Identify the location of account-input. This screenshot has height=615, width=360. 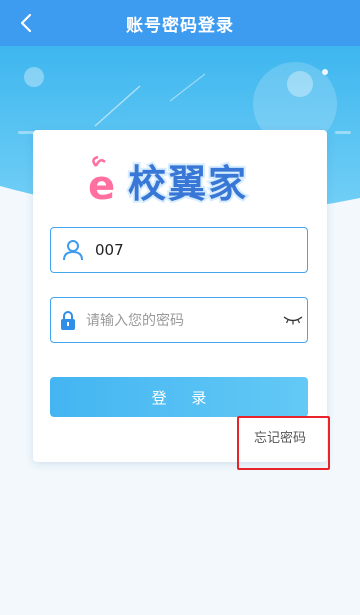
(201, 250).